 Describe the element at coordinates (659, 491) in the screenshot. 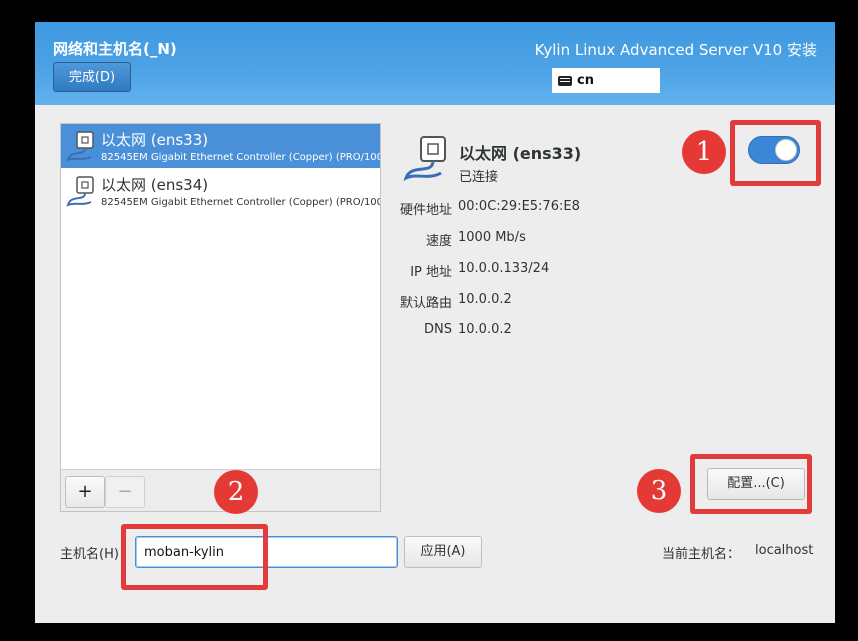

I see `annotation-number-3: 3` at that location.